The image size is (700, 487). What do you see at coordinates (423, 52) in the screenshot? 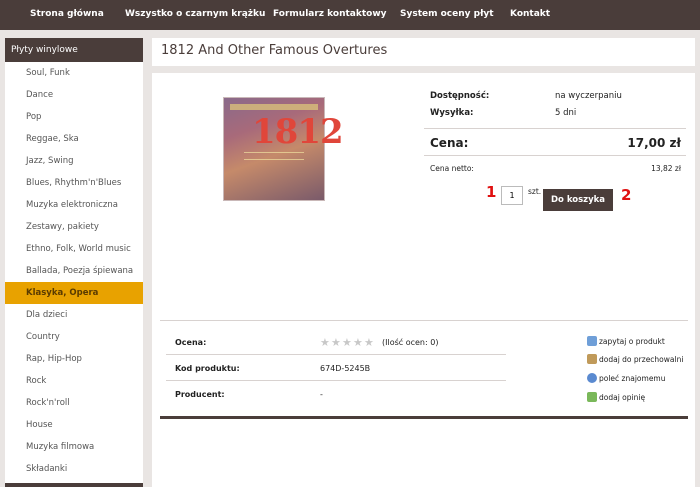
I see `product-title-bar: 1812 And Other Famous Overtures` at bounding box center [423, 52].